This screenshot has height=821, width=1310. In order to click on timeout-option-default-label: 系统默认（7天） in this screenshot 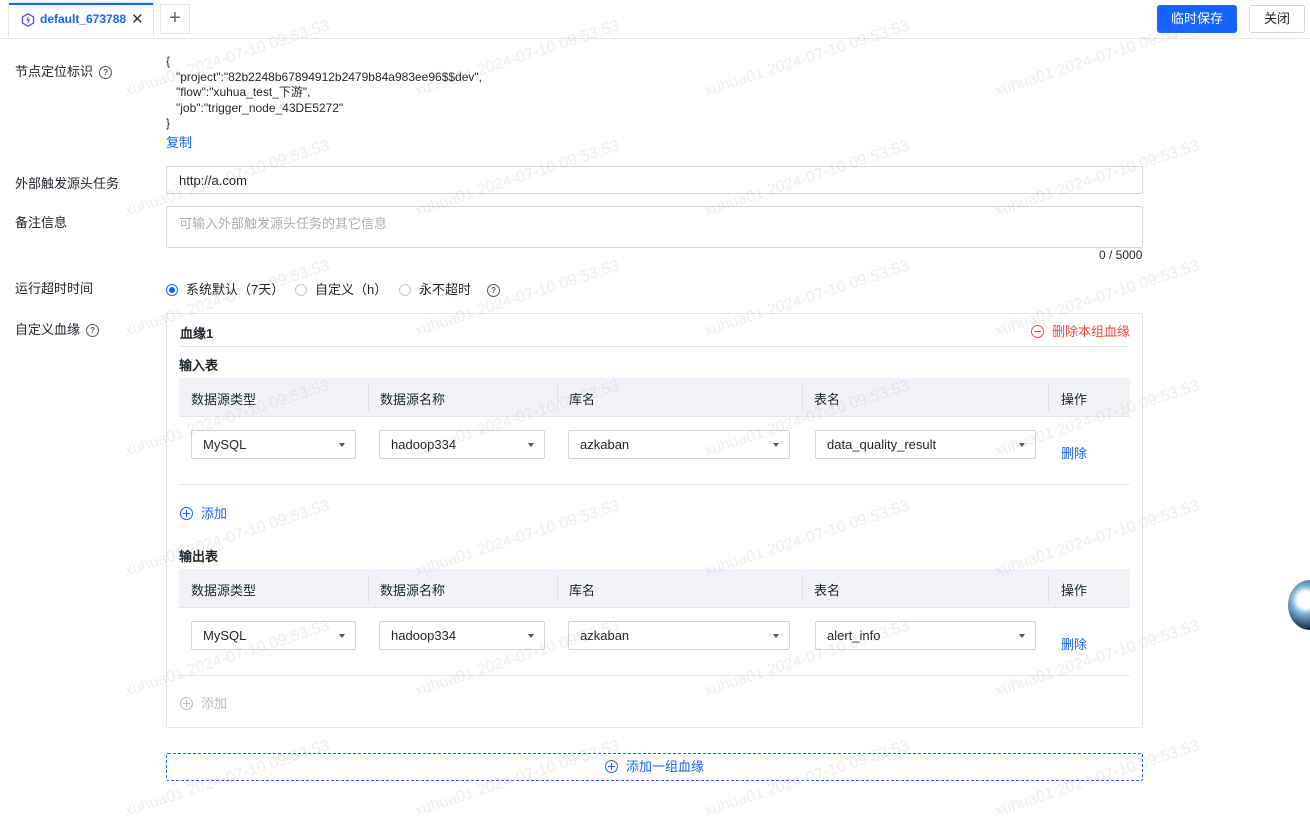, I will do `click(235, 289)`.